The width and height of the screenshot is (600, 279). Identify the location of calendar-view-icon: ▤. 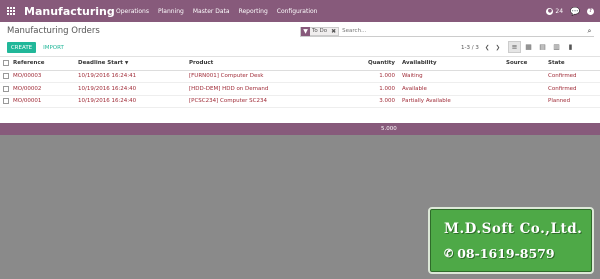
(542, 47).